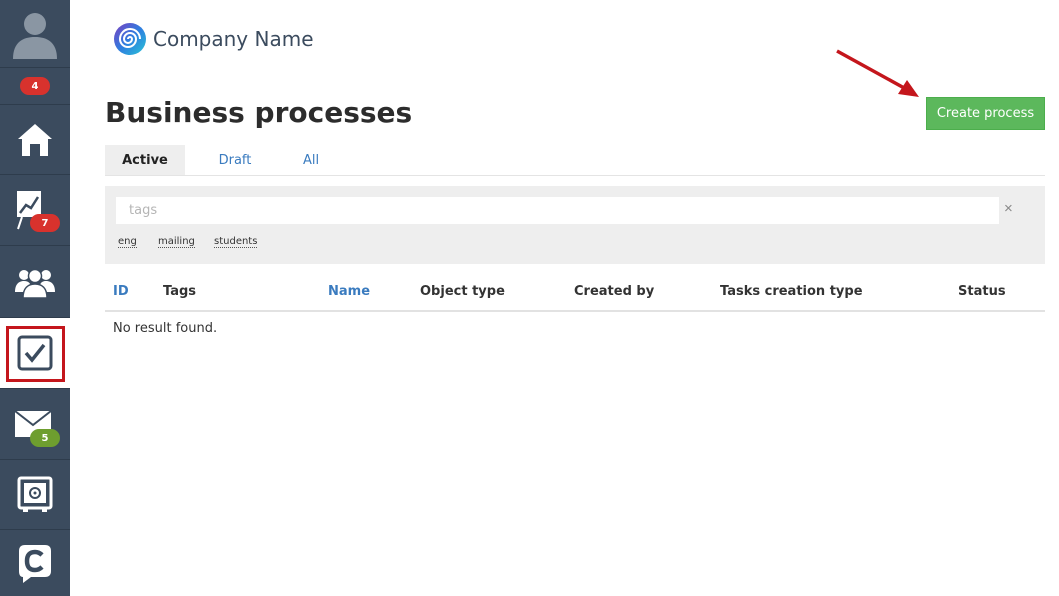 The height and width of the screenshot is (596, 1059). Describe the element at coordinates (349, 291) in the screenshot. I see `column-header-name: Name` at that location.